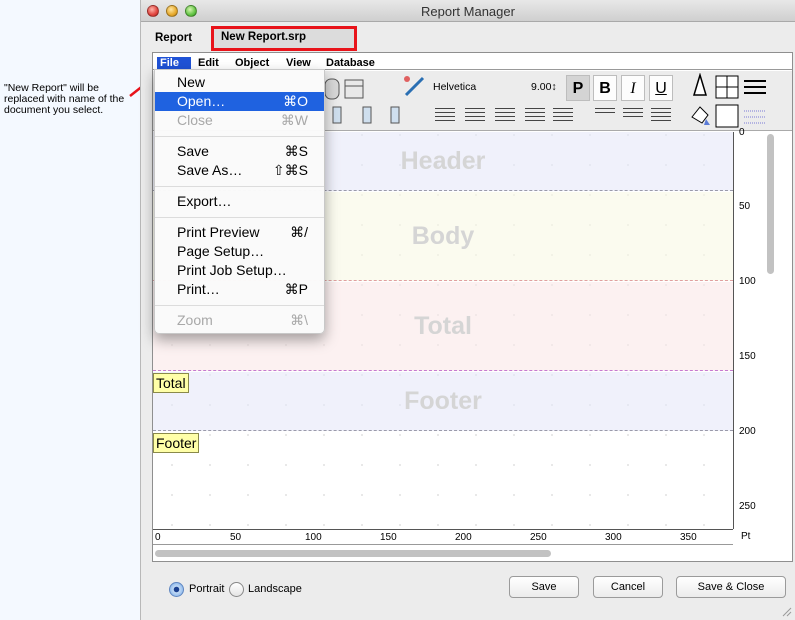  What do you see at coordinates (275, 589) in the screenshot?
I see `landscape-label: Landscape` at bounding box center [275, 589].